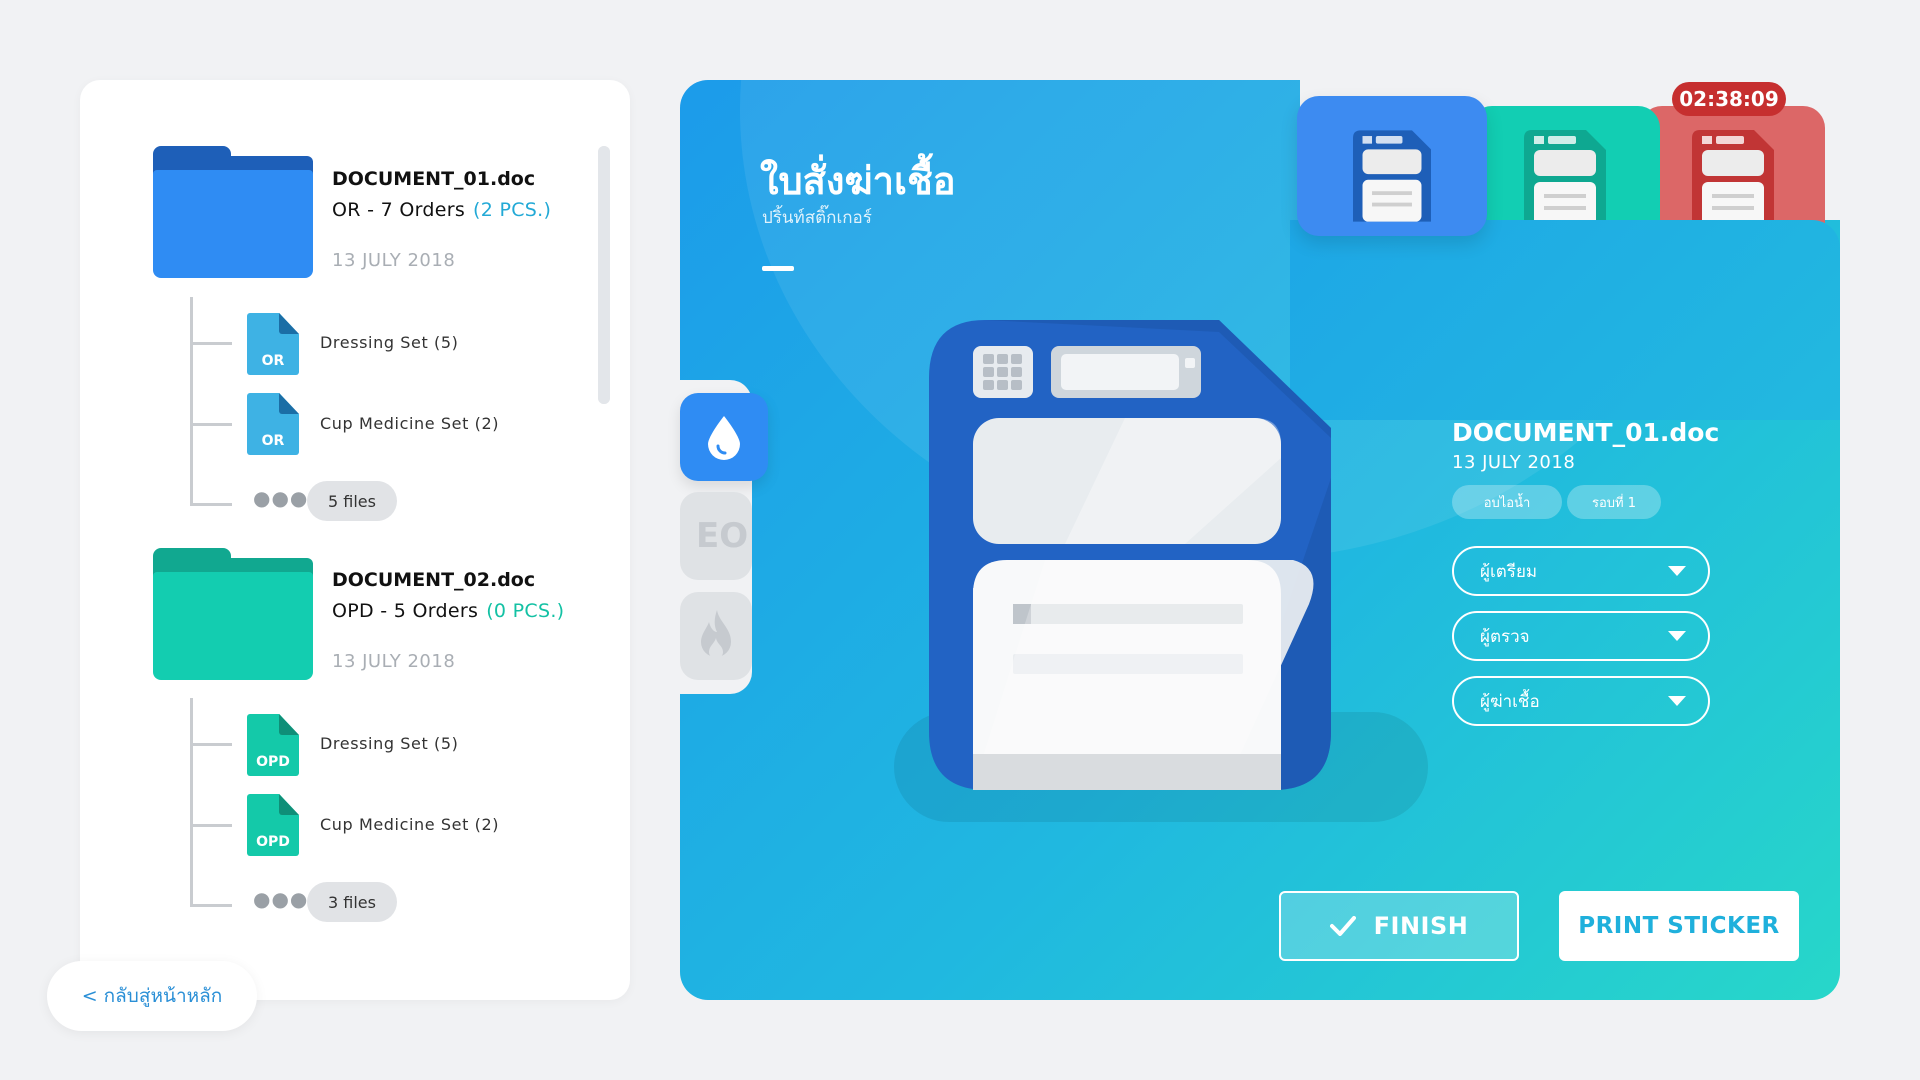 The width and height of the screenshot is (1920, 1080). I want to click on eo-sterilize-tab: EO, so click(716, 536).